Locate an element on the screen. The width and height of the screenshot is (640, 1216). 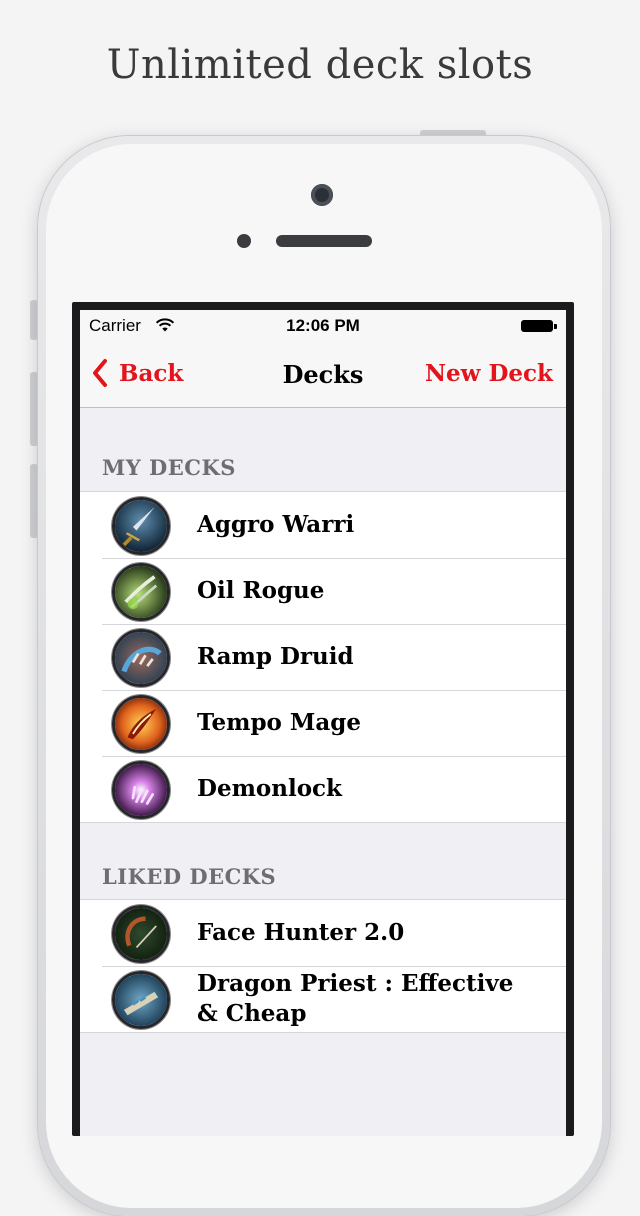
deck-row: Demonlock is located at coordinates (323, 789).